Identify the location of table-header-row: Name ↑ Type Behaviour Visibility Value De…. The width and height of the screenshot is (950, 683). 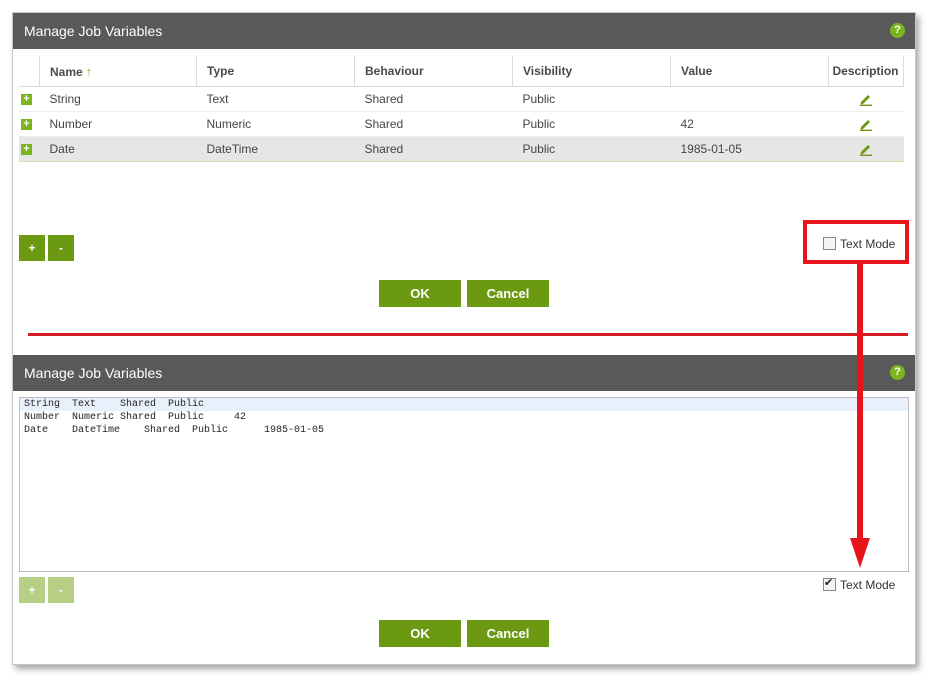
(461, 71).